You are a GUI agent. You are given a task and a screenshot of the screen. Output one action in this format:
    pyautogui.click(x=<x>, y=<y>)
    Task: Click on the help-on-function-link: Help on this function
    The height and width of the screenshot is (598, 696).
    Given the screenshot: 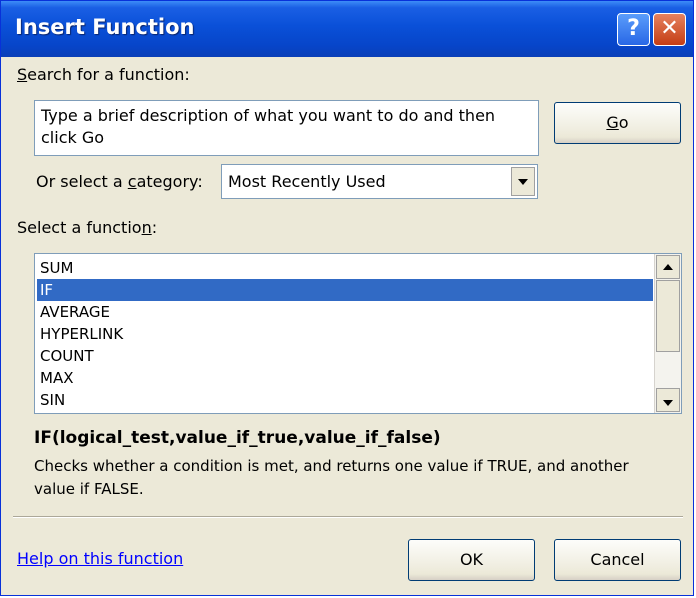 What is the action you would take?
    pyautogui.click(x=100, y=558)
    